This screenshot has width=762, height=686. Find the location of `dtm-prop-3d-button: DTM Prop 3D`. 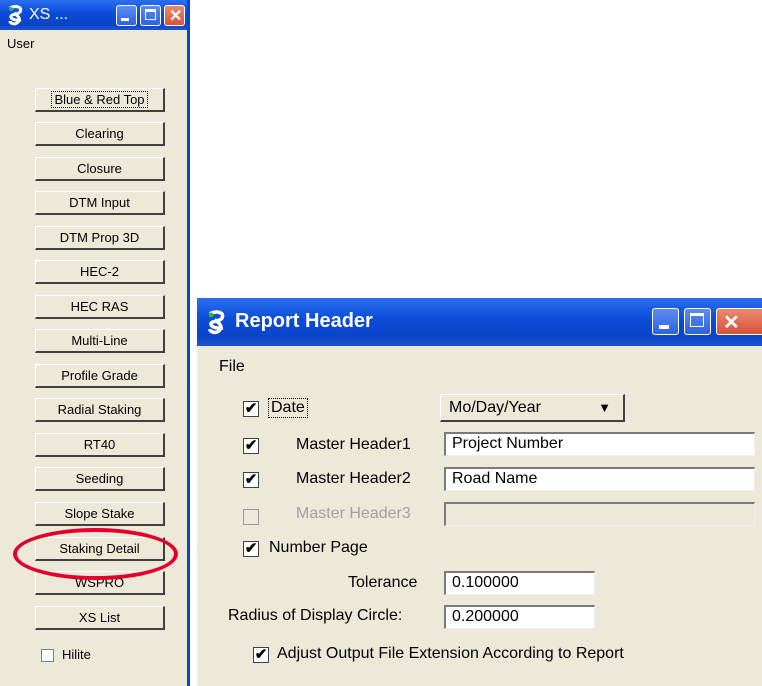

dtm-prop-3d-button: DTM Prop 3D is located at coordinates (100, 238).